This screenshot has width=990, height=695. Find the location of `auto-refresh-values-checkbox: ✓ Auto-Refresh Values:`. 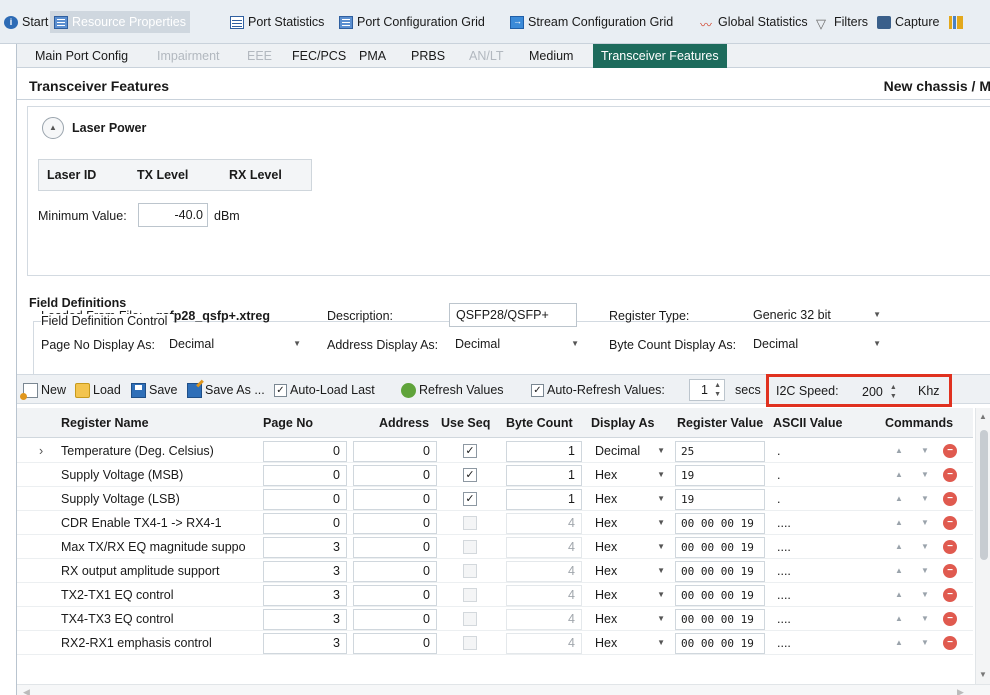

auto-refresh-values-checkbox: ✓ Auto-Refresh Values: is located at coordinates (598, 390).